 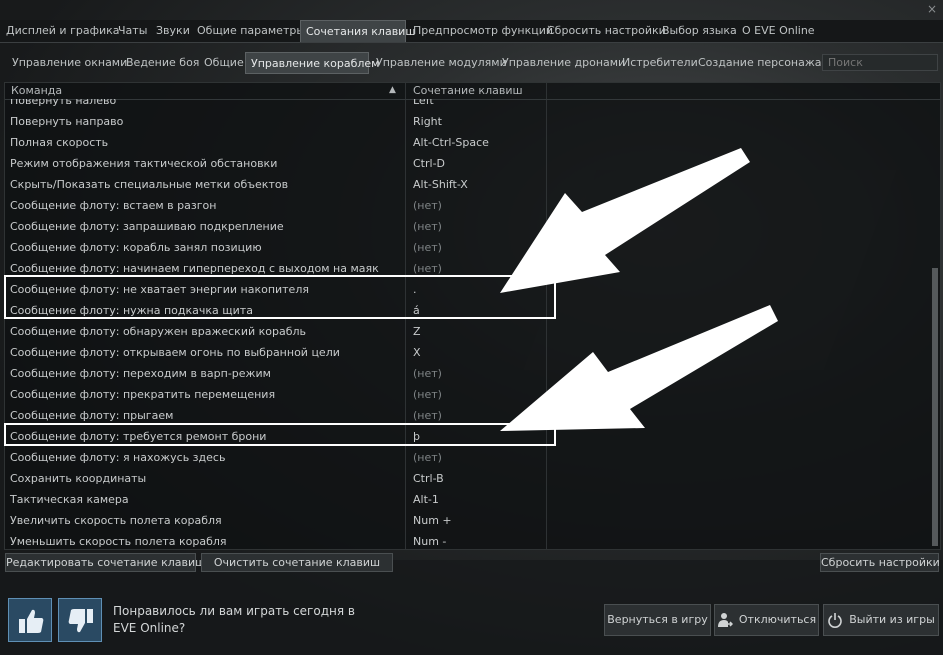 I want to click on edit-shortcut-button: Редактировать сочетание клавиш, so click(x=105, y=562).